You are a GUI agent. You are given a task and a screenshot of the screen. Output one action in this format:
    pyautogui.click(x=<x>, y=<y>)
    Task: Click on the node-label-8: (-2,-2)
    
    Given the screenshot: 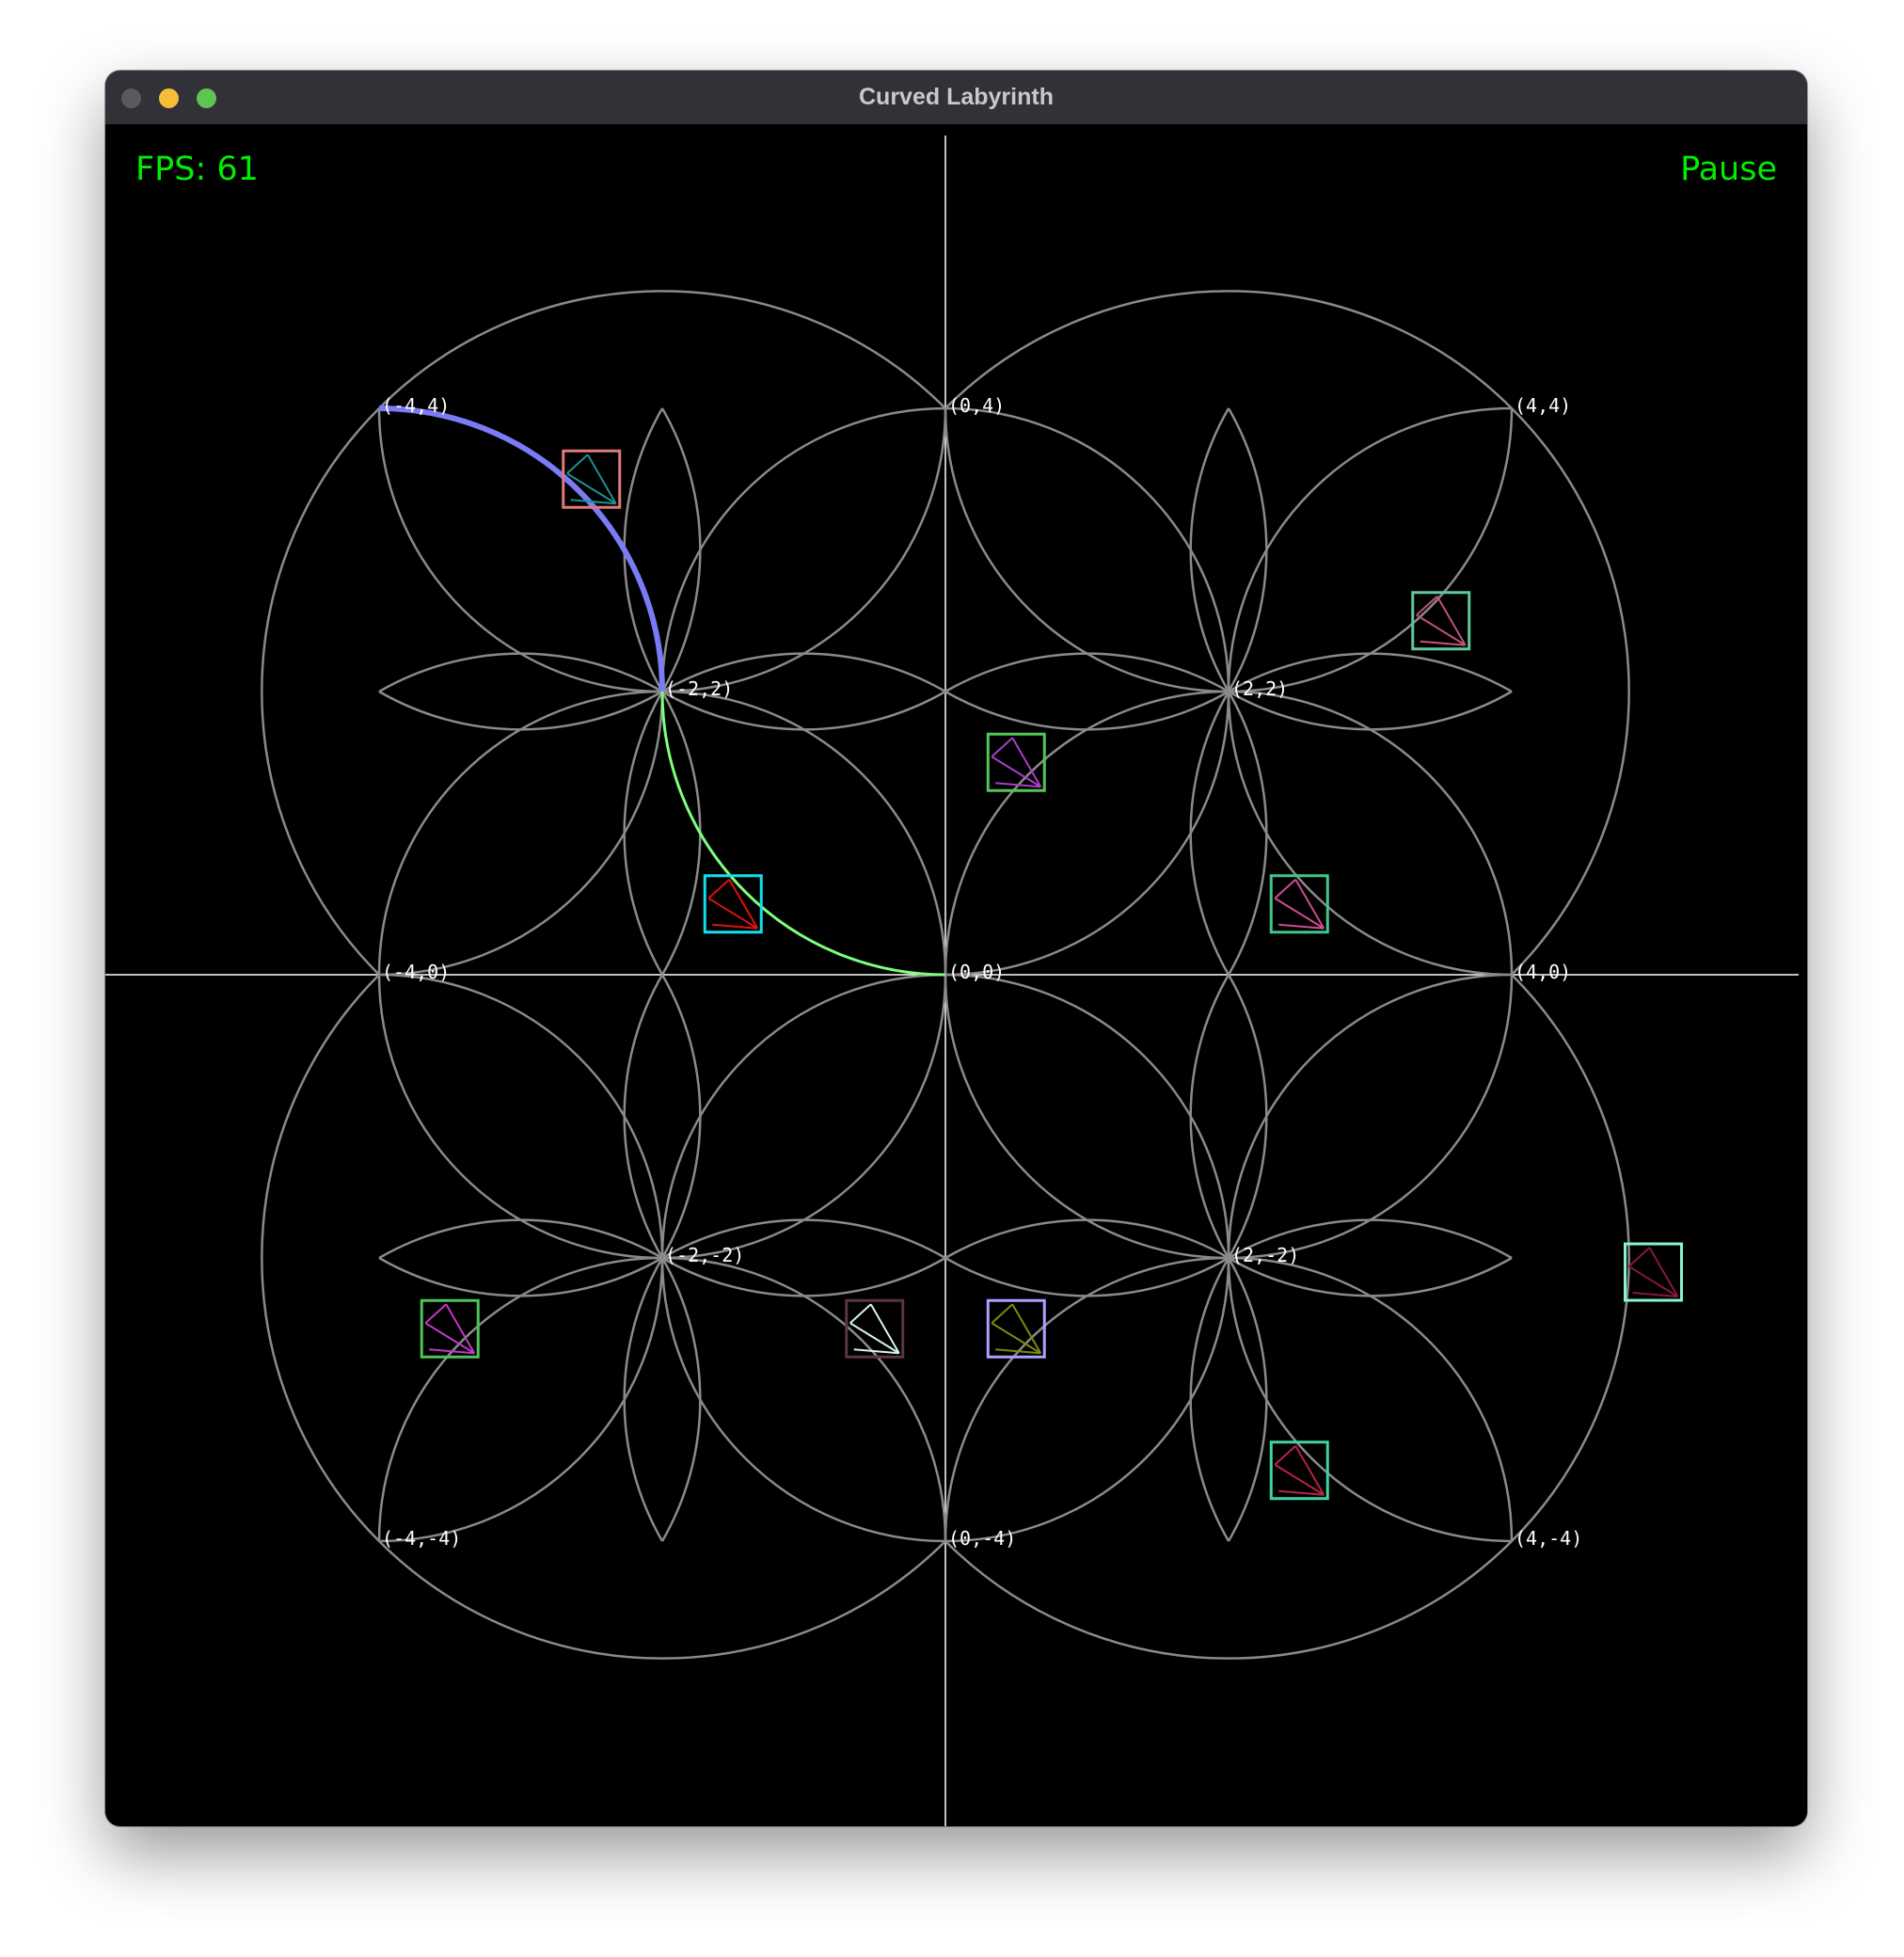 What is the action you would take?
    pyautogui.click(x=704, y=1255)
    